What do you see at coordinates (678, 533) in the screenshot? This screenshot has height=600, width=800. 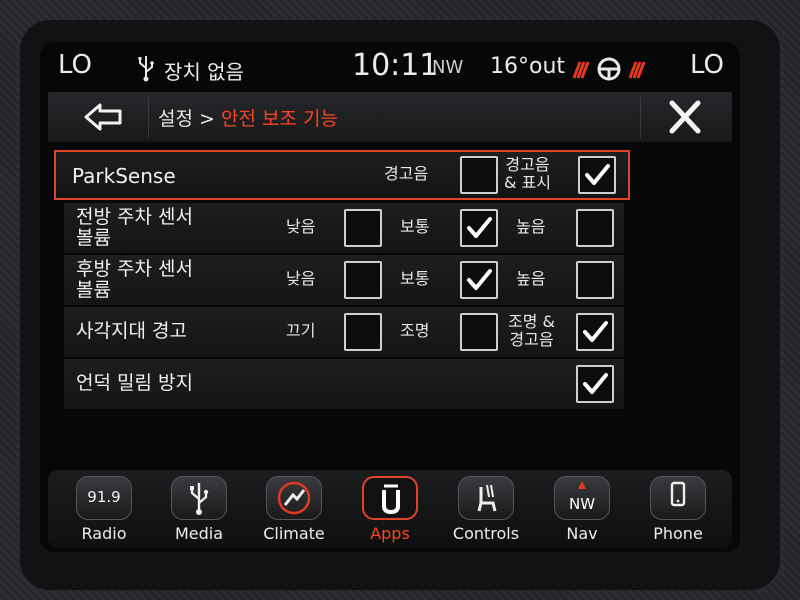 I see `dock-label: Phone` at bounding box center [678, 533].